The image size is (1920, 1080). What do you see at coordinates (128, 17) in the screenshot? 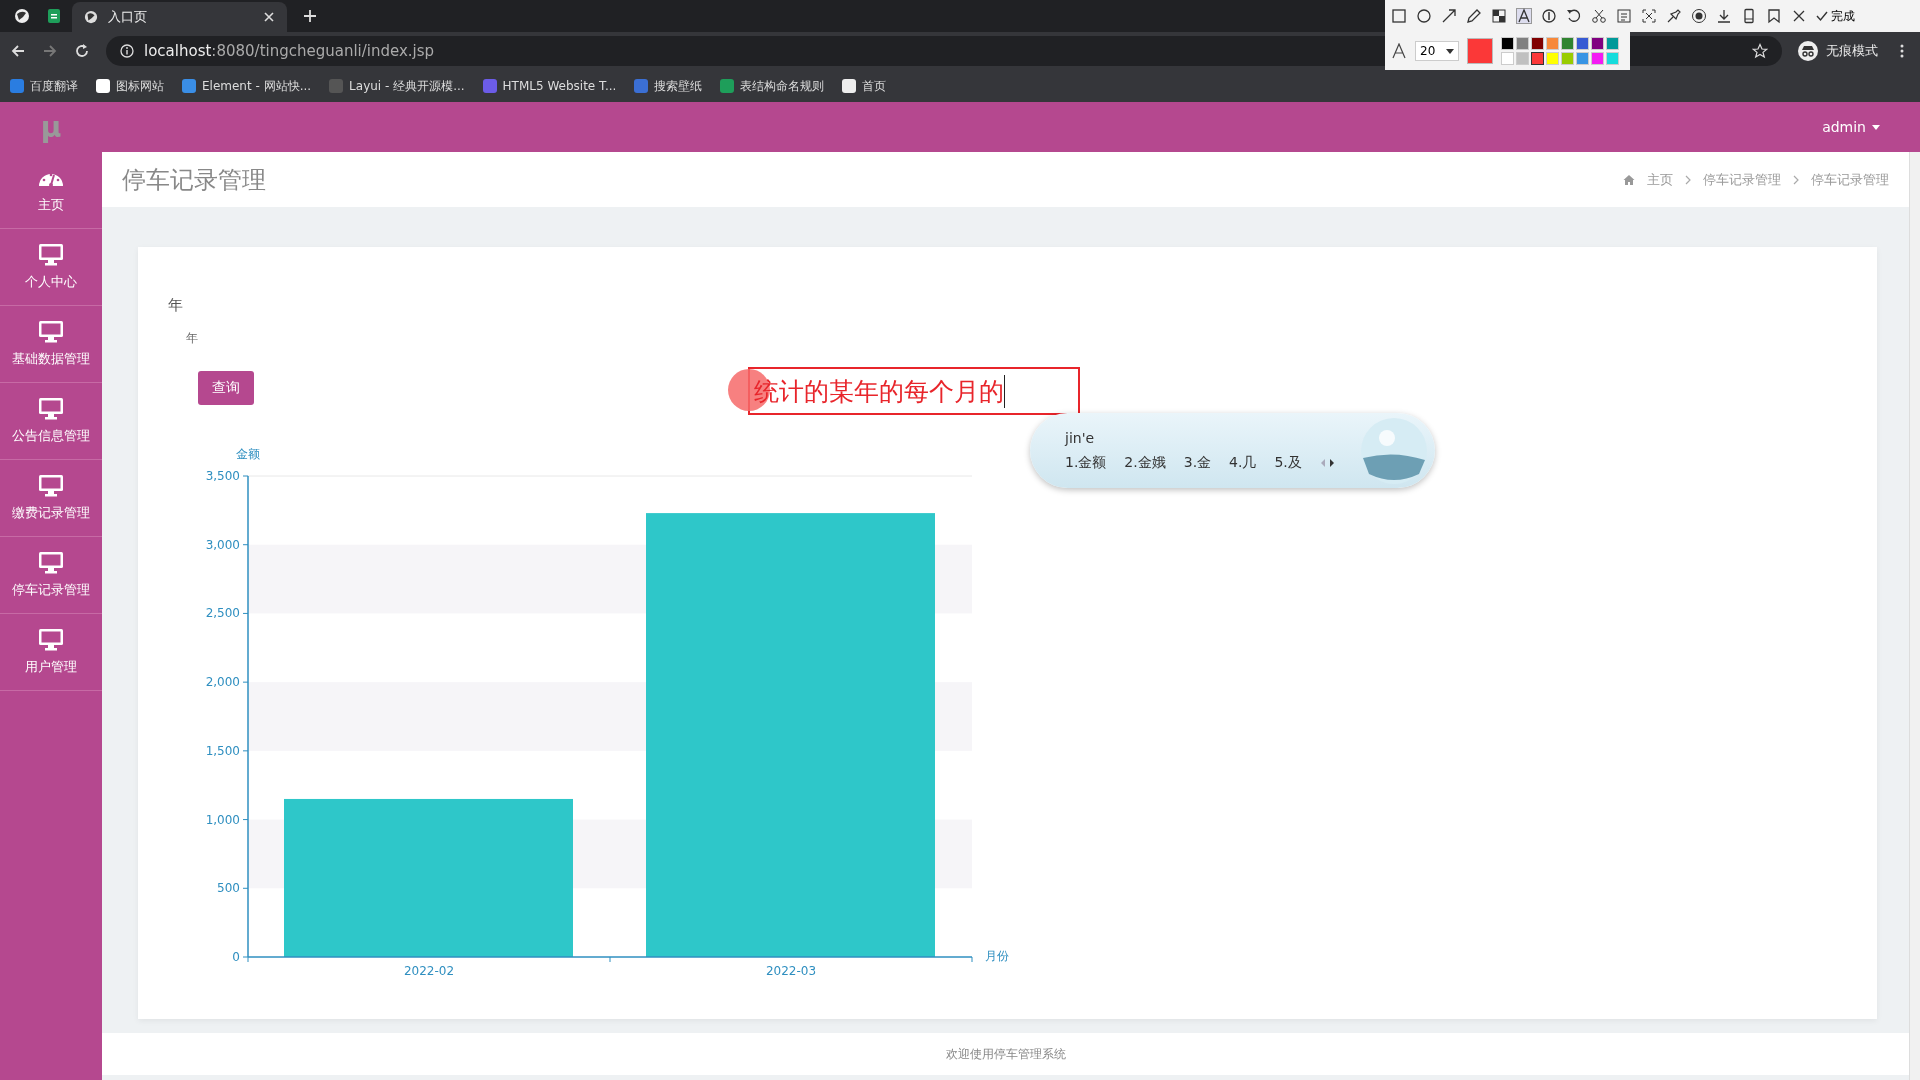
I see `tab-title: 入口页` at bounding box center [128, 17].